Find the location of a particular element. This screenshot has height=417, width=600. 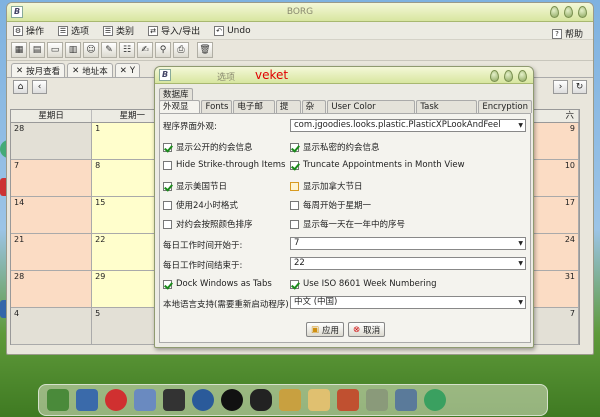

tab-partial: ✕ Y is located at coordinates (127, 70).